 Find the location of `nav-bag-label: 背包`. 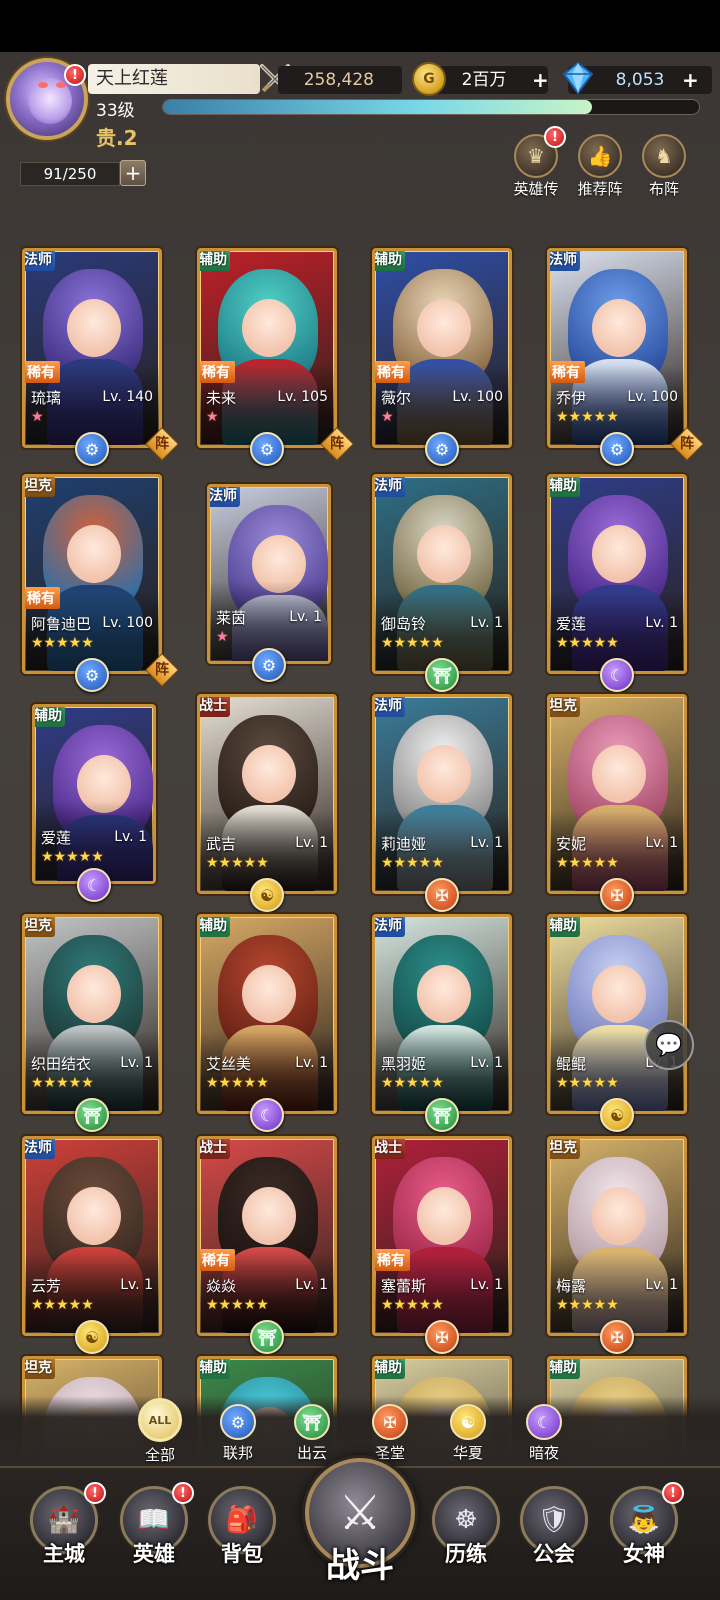

nav-bag-label: 背包 is located at coordinates (242, 1554).